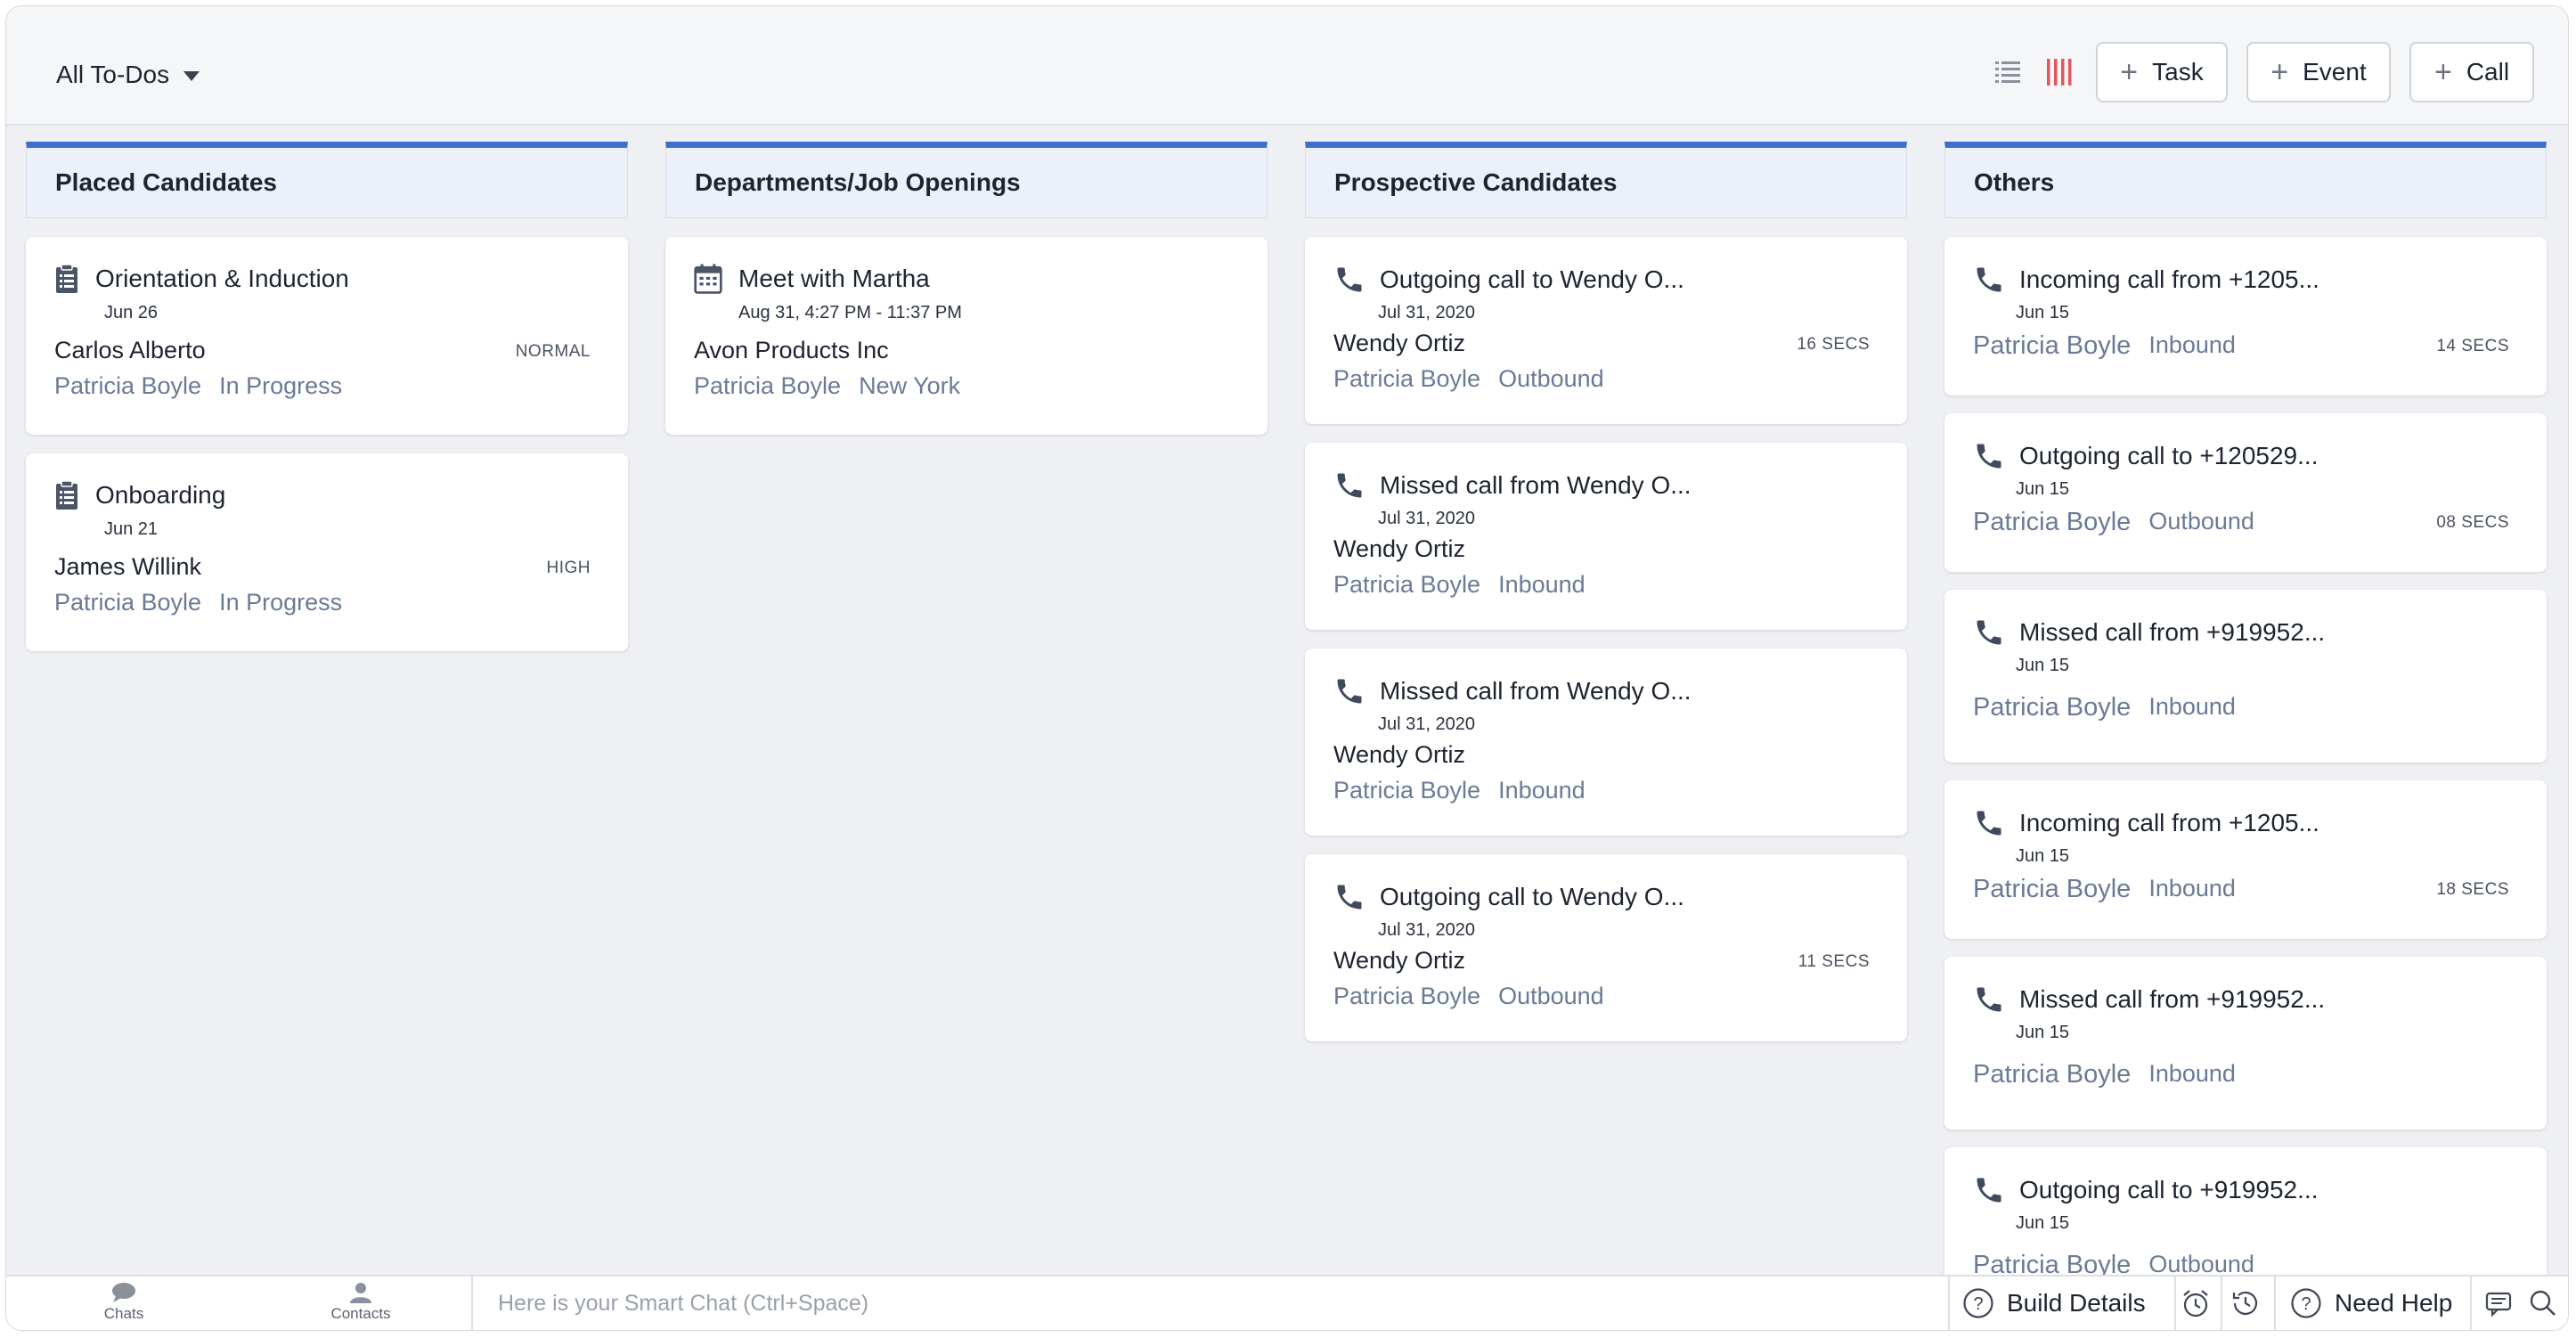  I want to click on list-view-icon, so click(2008, 72).